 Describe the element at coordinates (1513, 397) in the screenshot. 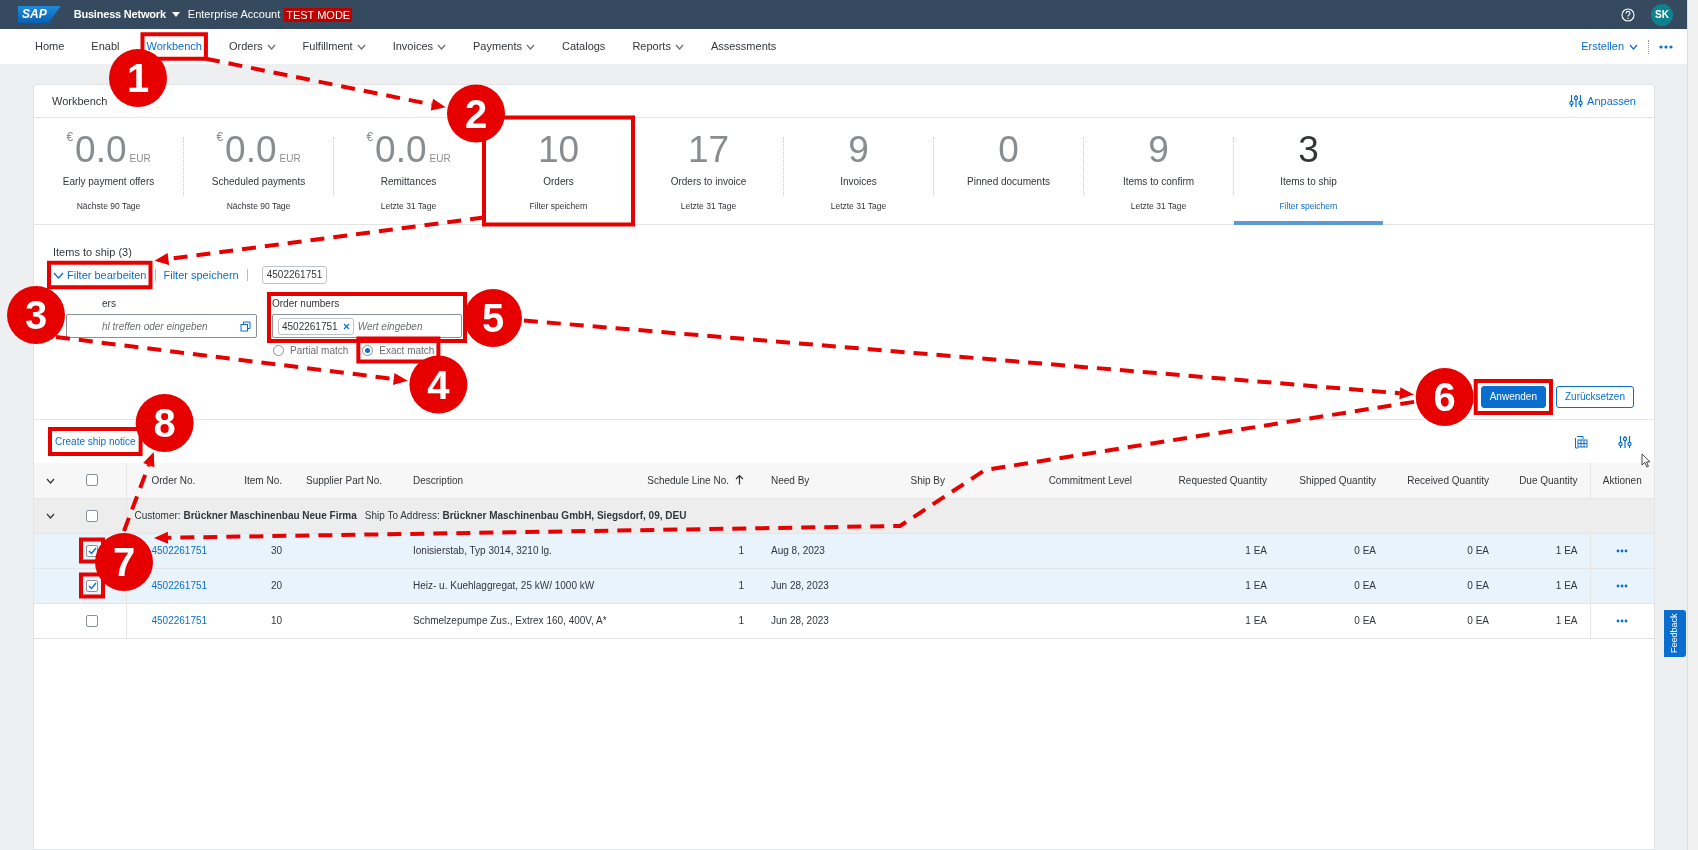

I see `apply-button: Anwenden` at that location.